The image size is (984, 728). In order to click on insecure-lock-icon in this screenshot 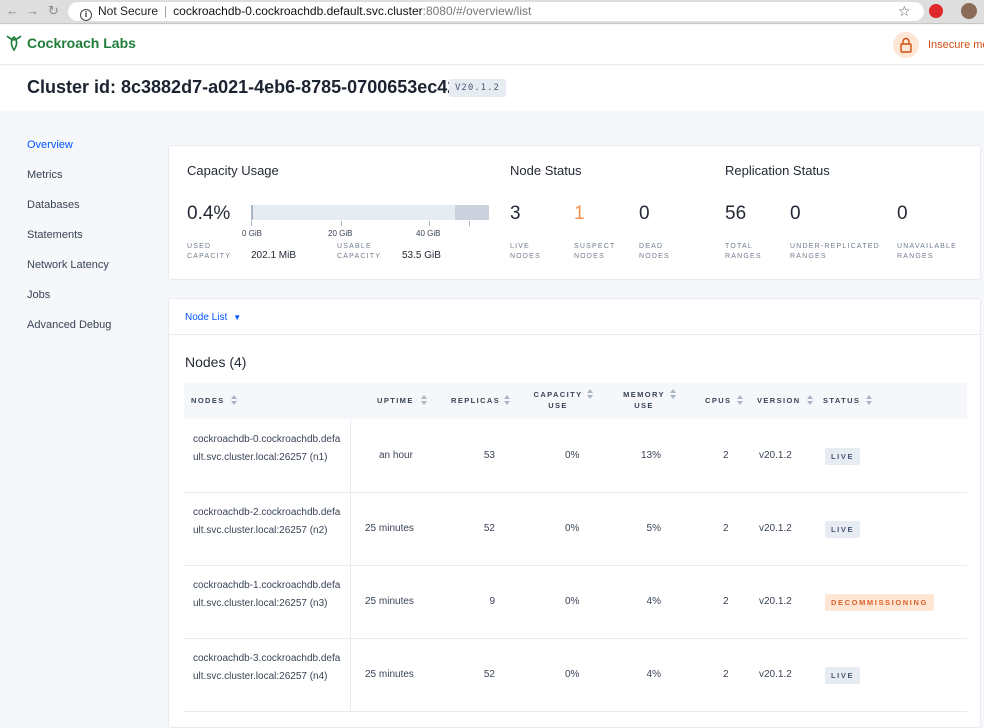, I will do `click(906, 45)`.